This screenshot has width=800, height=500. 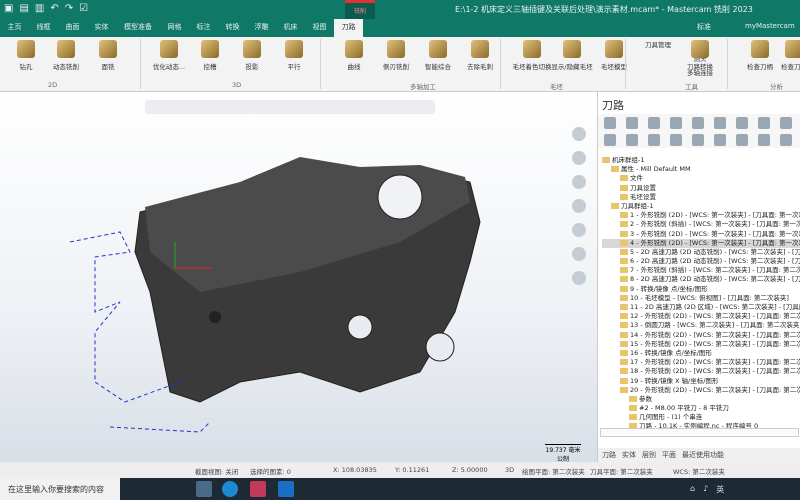 I want to click on redo-icon: ↷, so click(x=69, y=8).